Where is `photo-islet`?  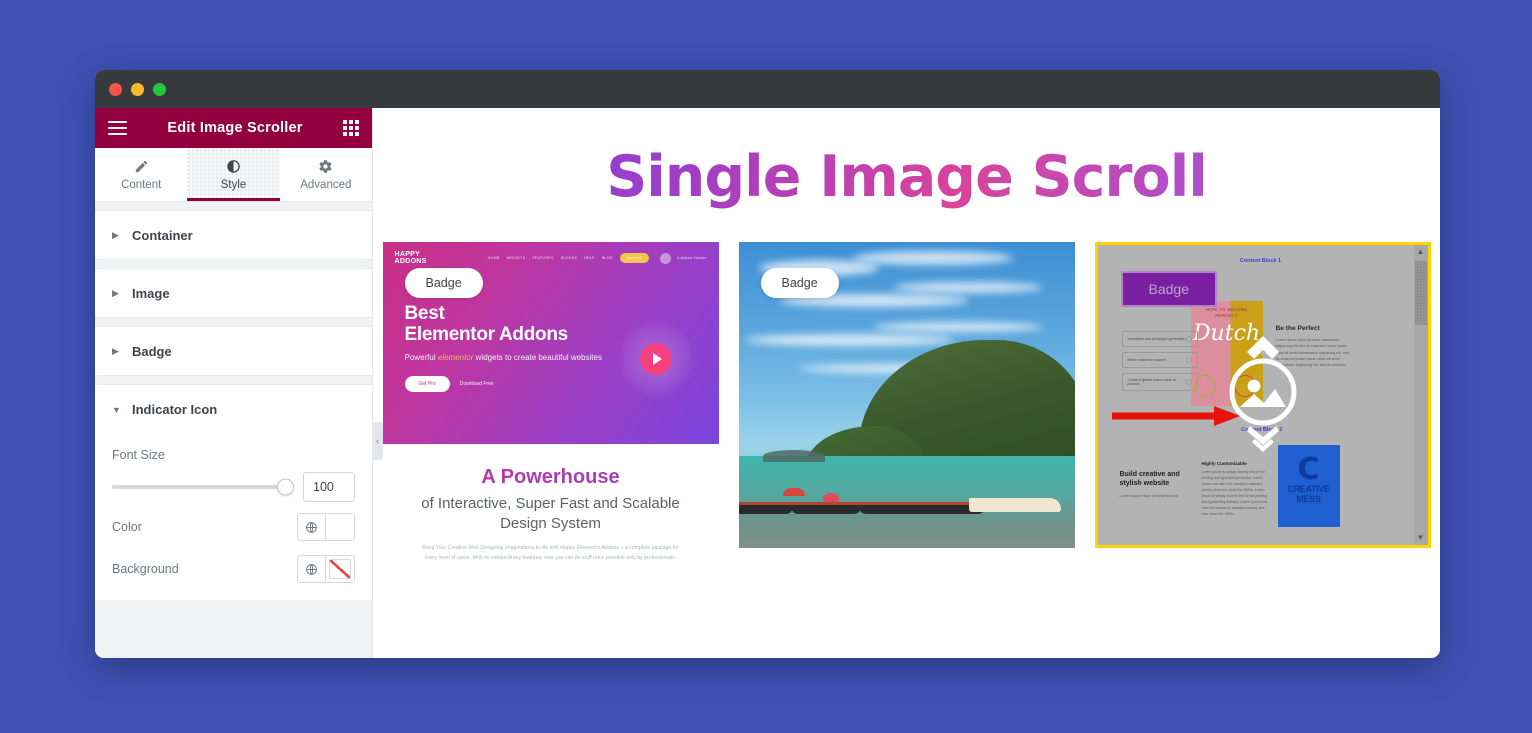 photo-islet is located at coordinates (793, 456).